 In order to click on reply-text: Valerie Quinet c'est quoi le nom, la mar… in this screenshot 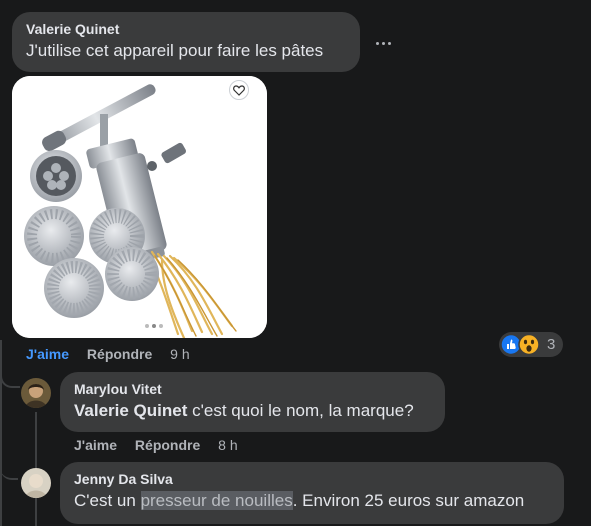, I will do `click(252, 411)`.